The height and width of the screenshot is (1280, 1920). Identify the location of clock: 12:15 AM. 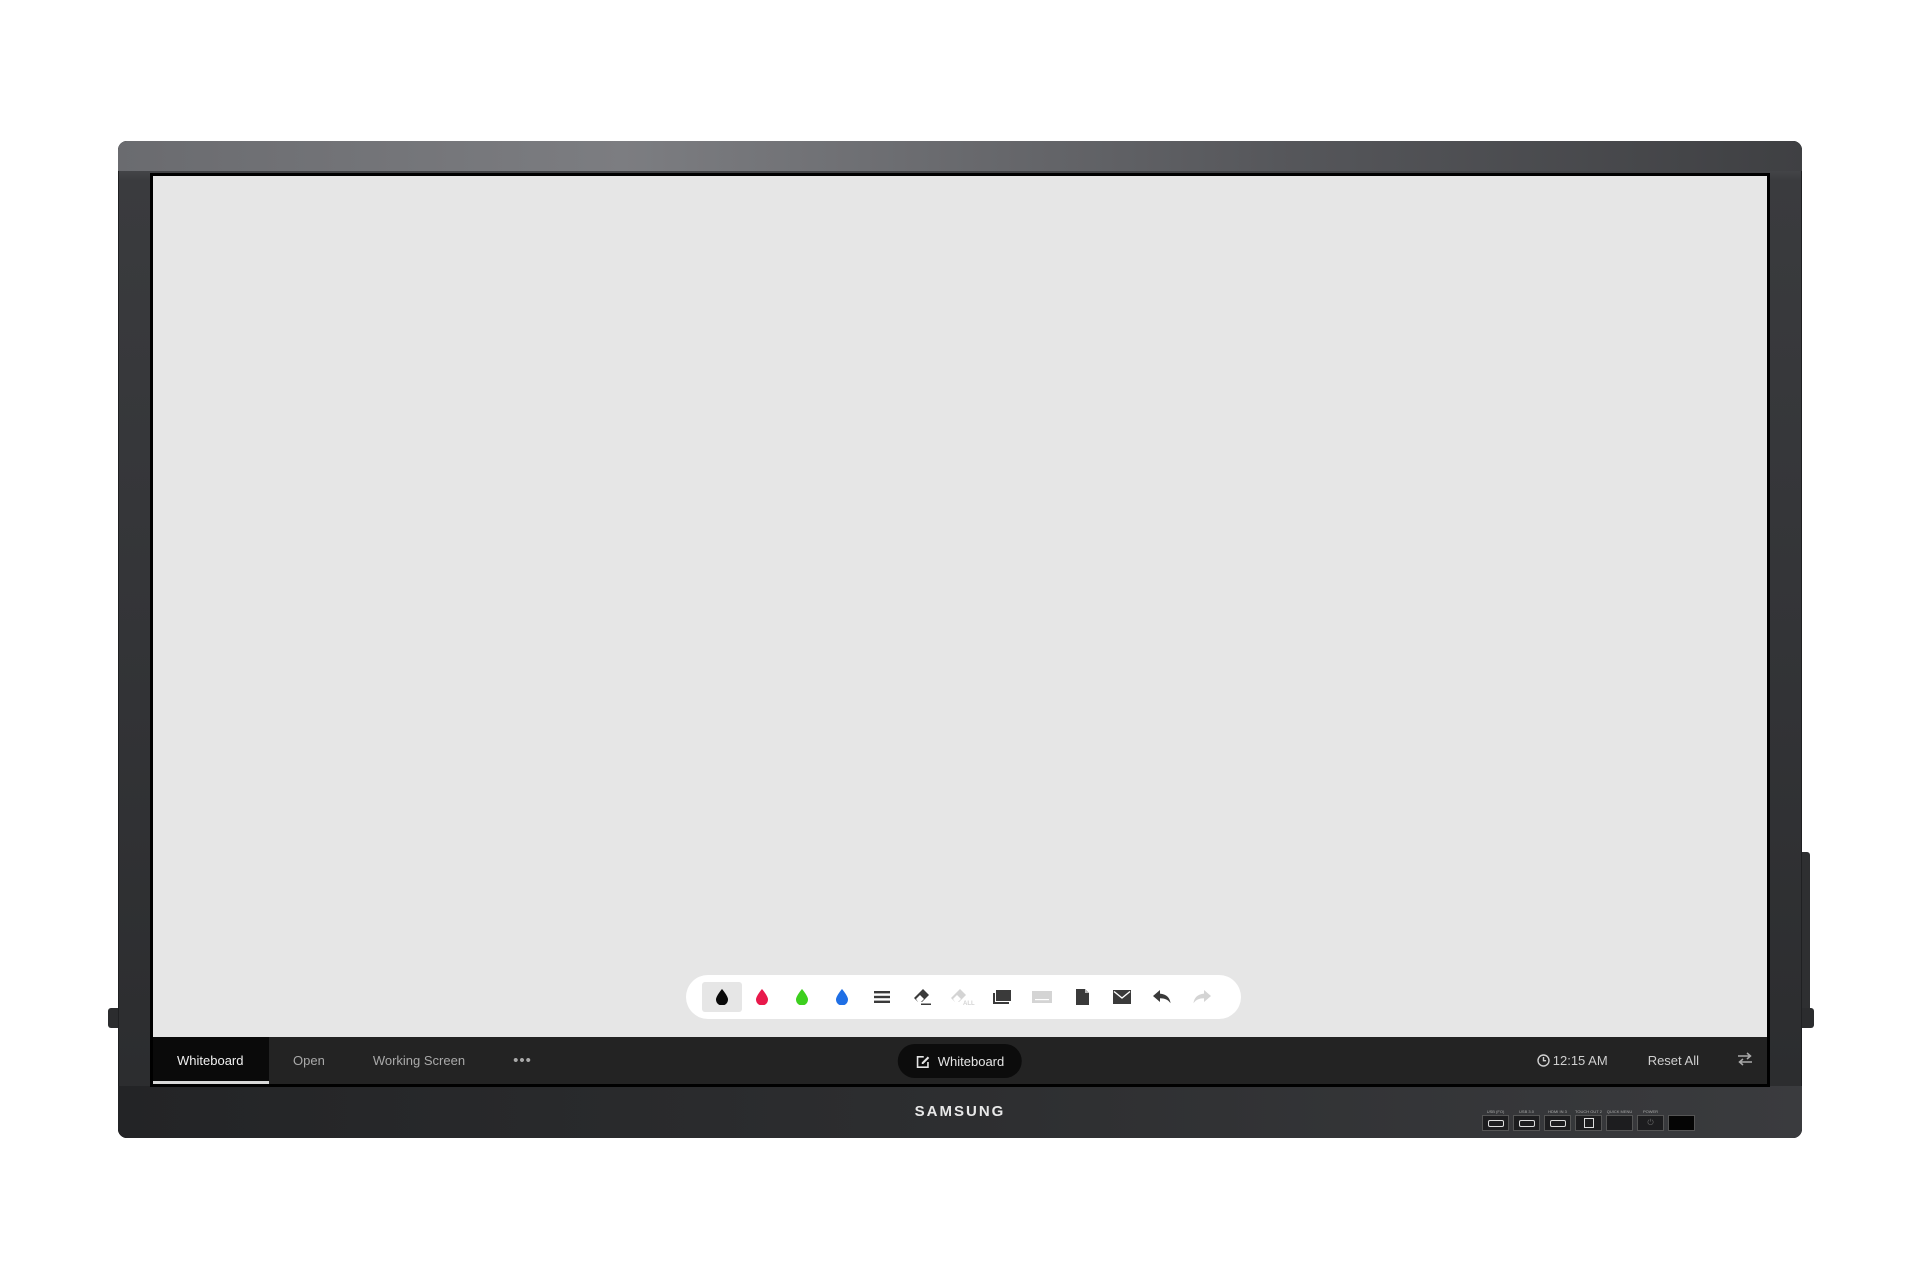
(1572, 1060).